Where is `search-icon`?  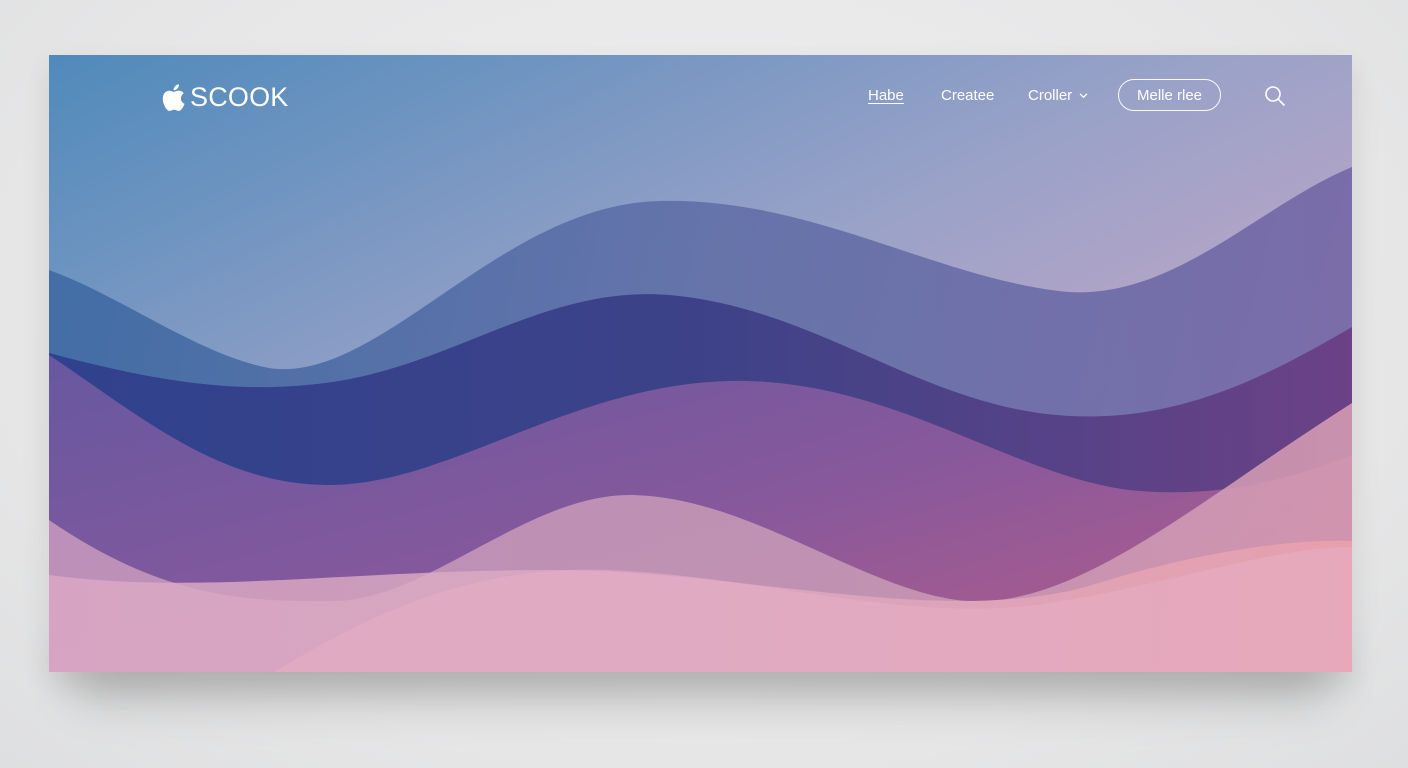 search-icon is located at coordinates (1275, 96).